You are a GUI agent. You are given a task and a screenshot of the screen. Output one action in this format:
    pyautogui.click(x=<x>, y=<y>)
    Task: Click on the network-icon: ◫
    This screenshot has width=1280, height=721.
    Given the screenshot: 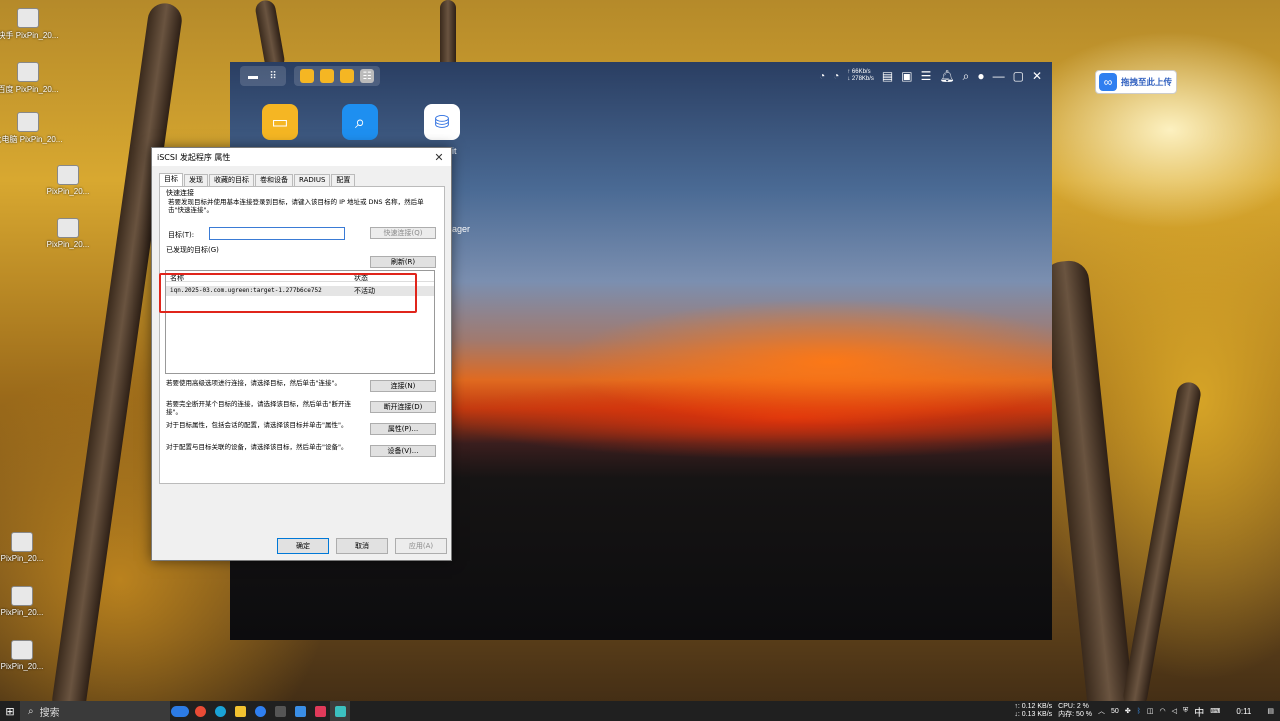 What is the action you would take?
    pyautogui.click(x=1150, y=711)
    